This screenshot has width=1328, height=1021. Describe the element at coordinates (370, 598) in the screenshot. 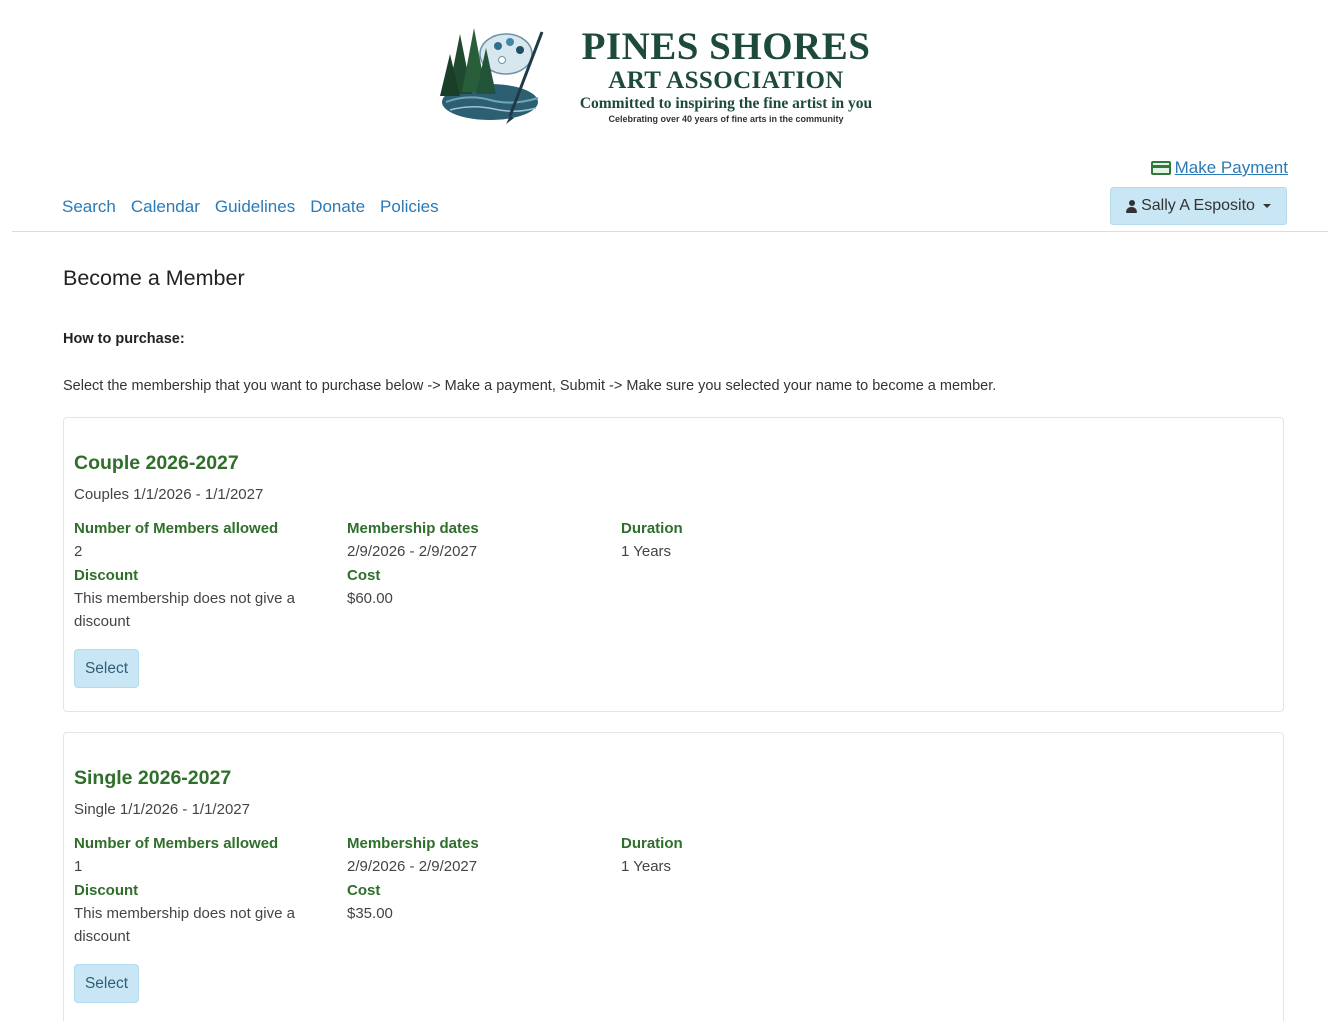

I see `cost-value: $60.00` at that location.